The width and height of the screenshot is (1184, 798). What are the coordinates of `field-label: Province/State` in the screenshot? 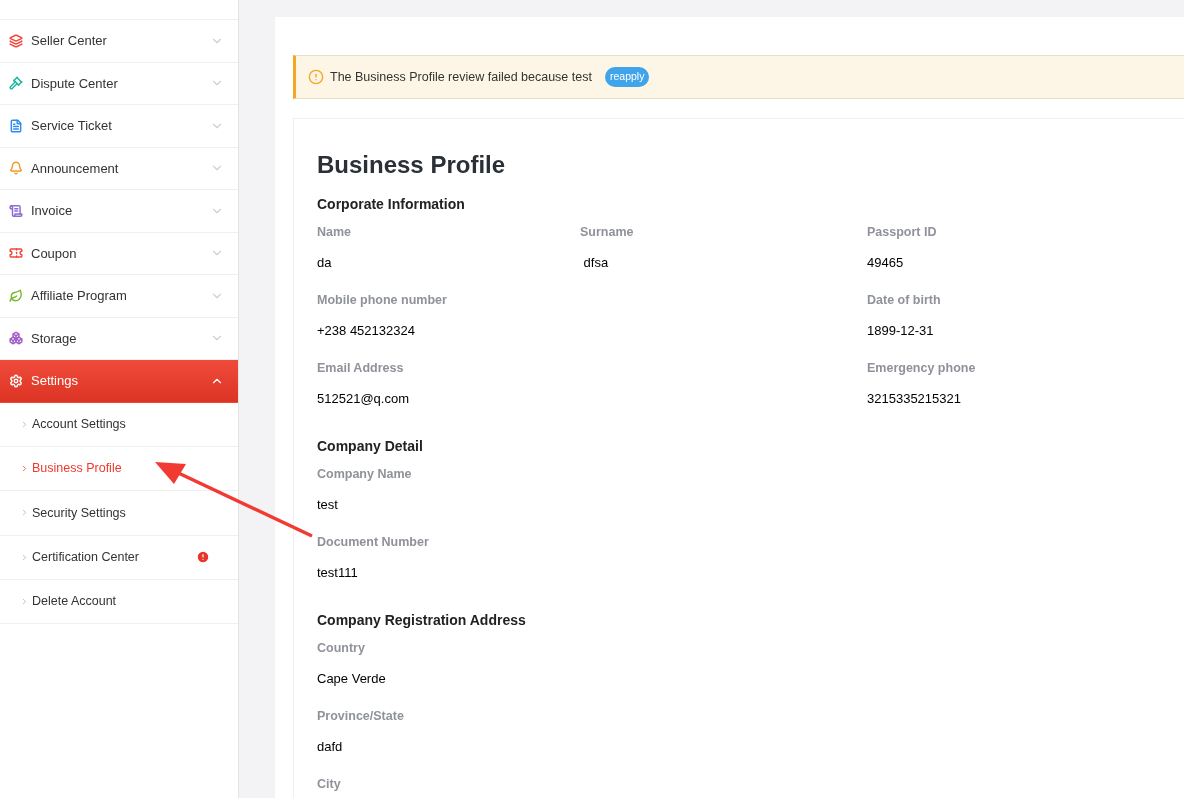 It's located at (360, 716).